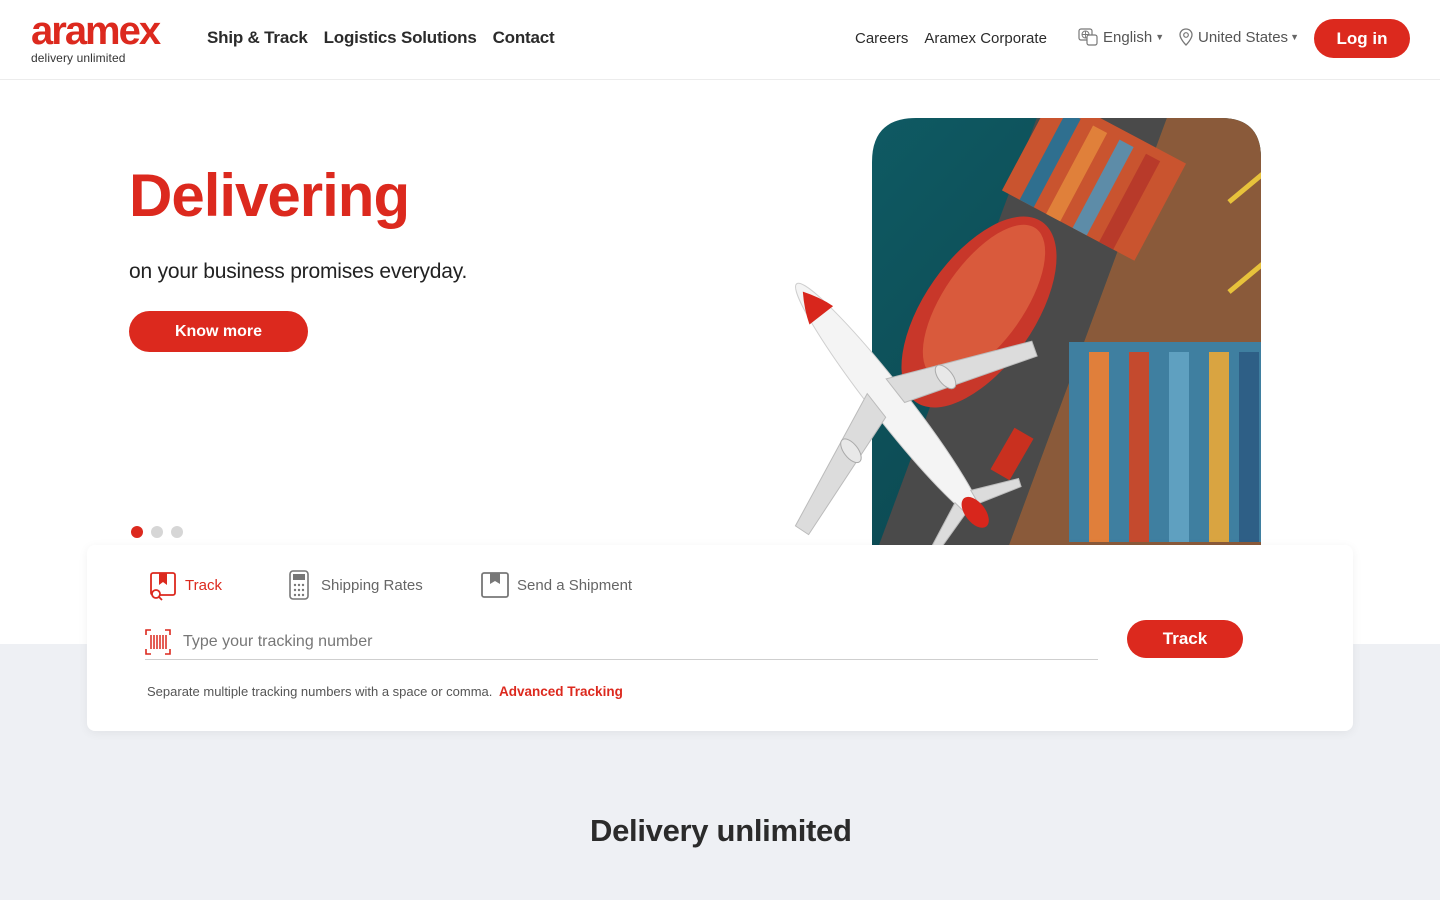 The height and width of the screenshot is (900, 1440). Describe the element at coordinates (1243, 37) in the screenshot. I see `country-label: United States` at that location.